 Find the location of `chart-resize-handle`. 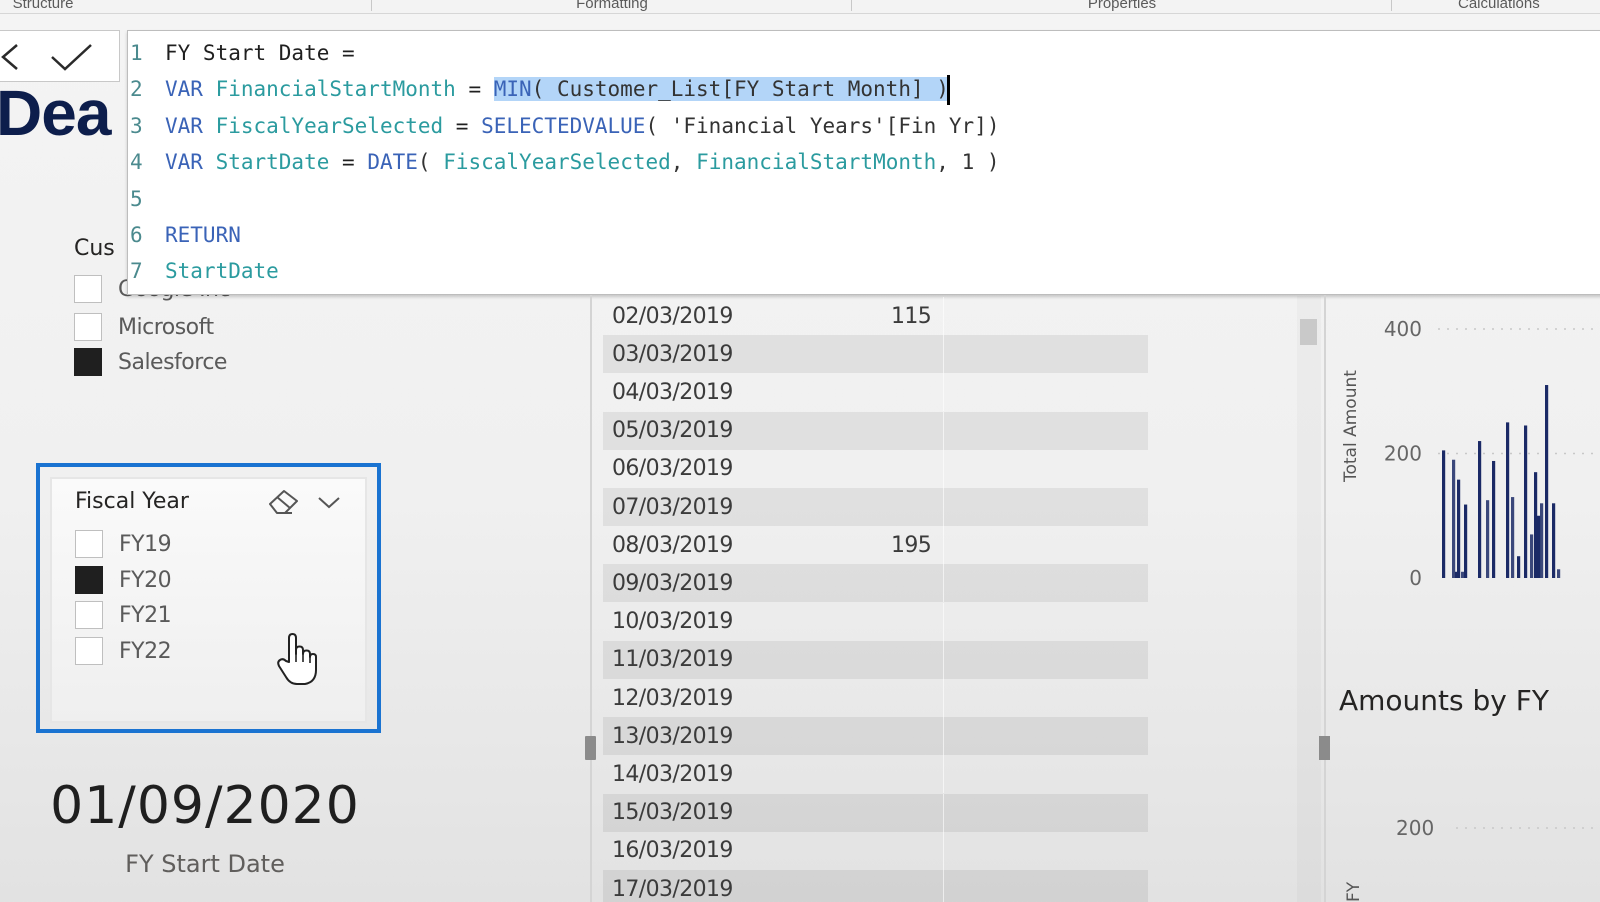

chart-resize-handle is located at coordinates (1324, 748).